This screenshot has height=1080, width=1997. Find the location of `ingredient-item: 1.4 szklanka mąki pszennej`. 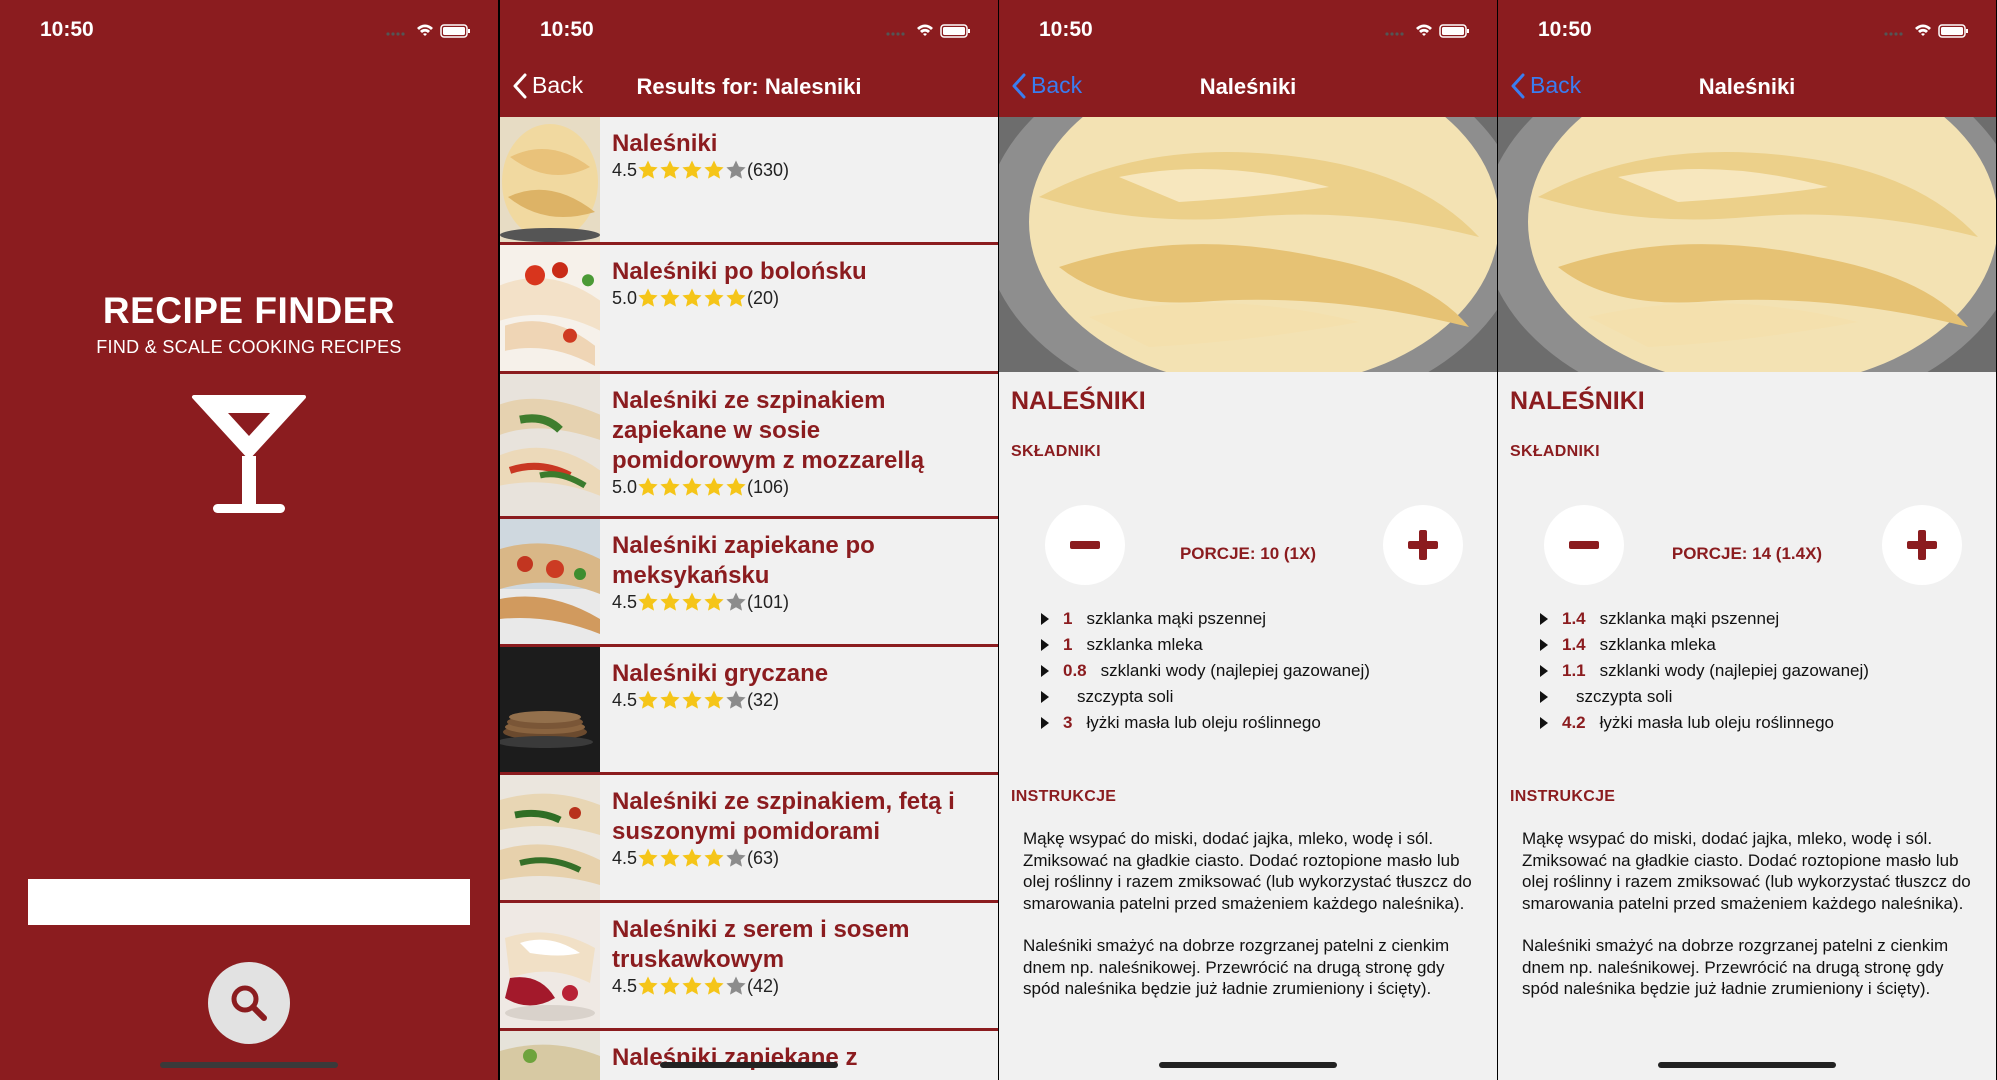

ingredient-item: 1.4 szklanka mąki pszennej is located at coordinates (1763, 619).